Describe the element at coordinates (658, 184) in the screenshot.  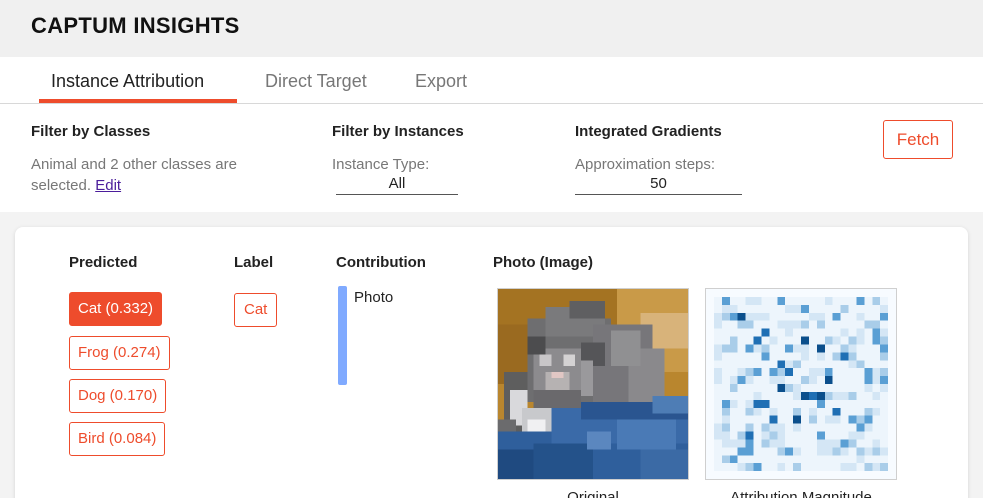
I see `approximation-steps-field` at that location.